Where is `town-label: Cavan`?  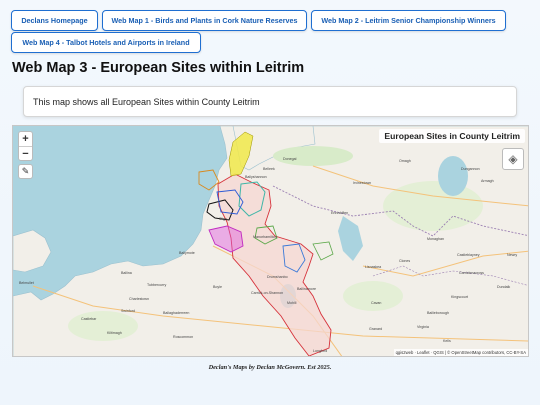 town-label: Cavan is located at coordinates (376, 303).